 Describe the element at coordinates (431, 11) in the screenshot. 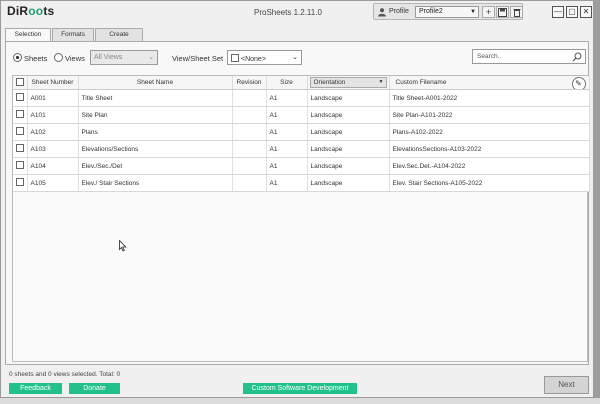

I see `profile-selected-value: Profile2` at that location.